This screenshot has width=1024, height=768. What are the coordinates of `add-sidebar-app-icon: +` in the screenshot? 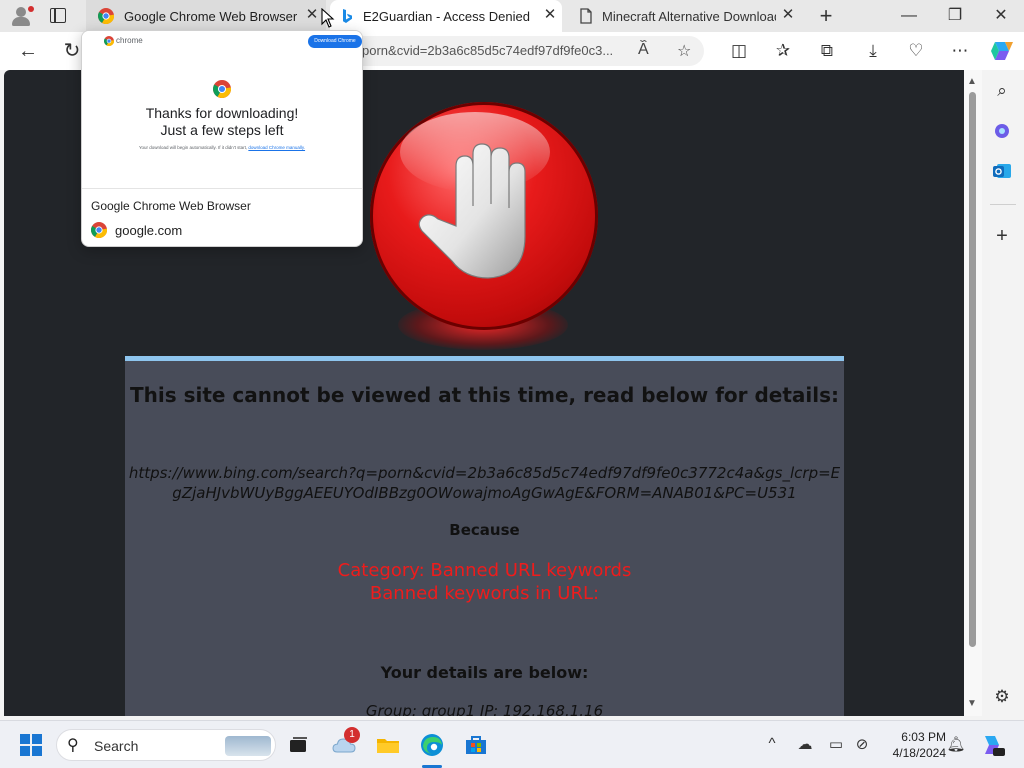 It's located at (1002, 236).